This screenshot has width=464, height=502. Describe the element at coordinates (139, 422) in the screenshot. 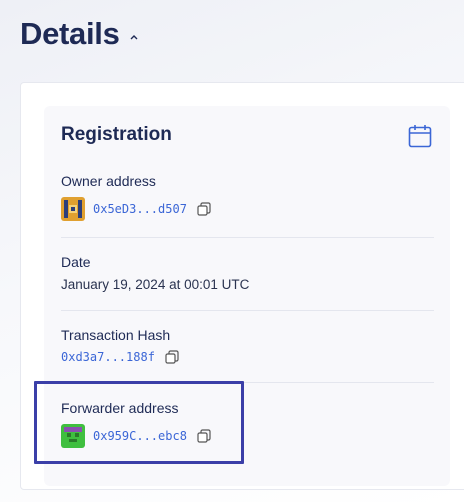

I see `forwarder-highlight-box` at that location.